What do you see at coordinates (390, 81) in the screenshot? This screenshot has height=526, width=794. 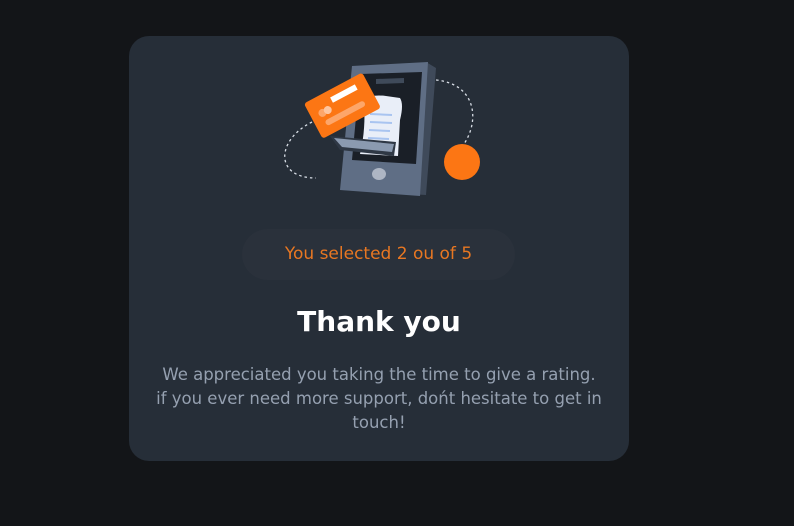 I see `phone-speaker` at bounding box center [390, 81].